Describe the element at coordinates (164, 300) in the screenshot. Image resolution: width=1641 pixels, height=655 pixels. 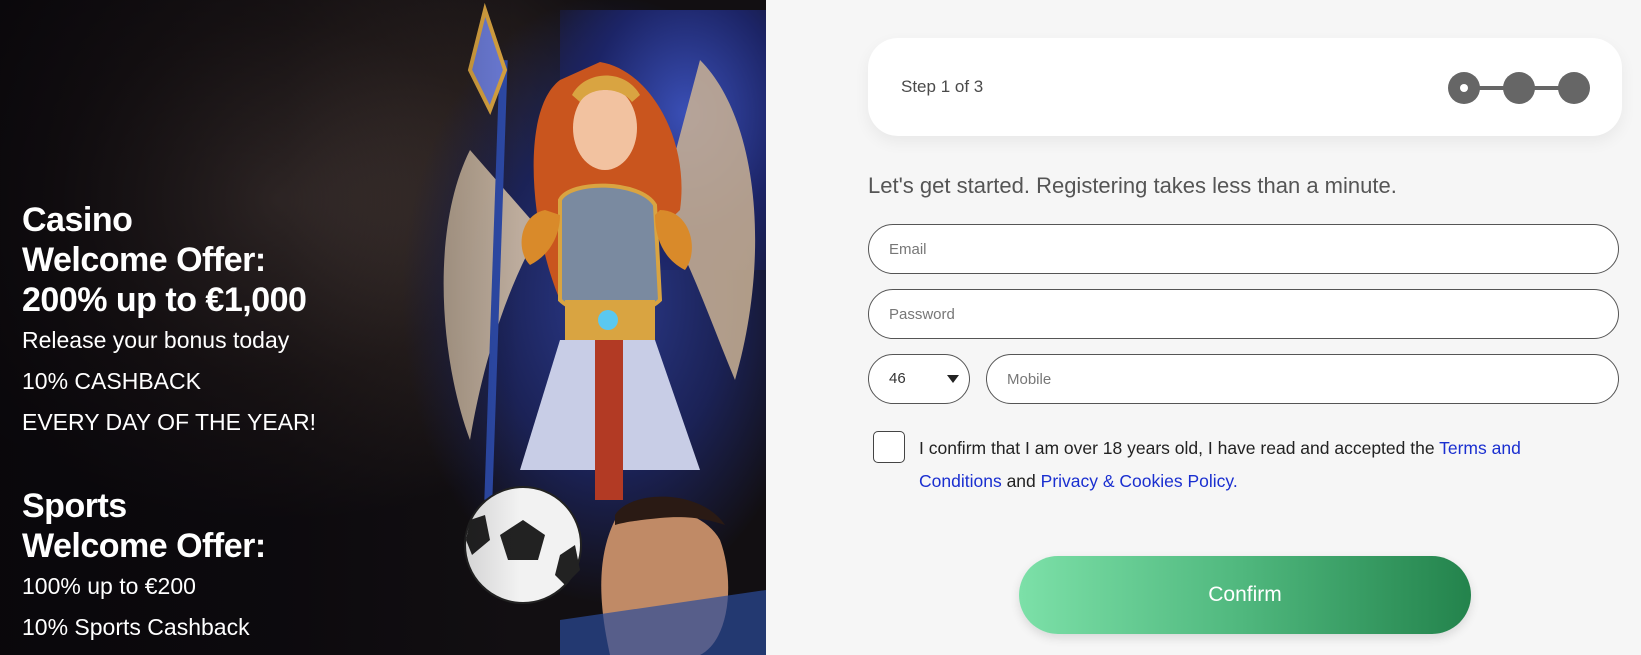
I see `casino-offer-title-3: 200% up to €1,000` at that location.